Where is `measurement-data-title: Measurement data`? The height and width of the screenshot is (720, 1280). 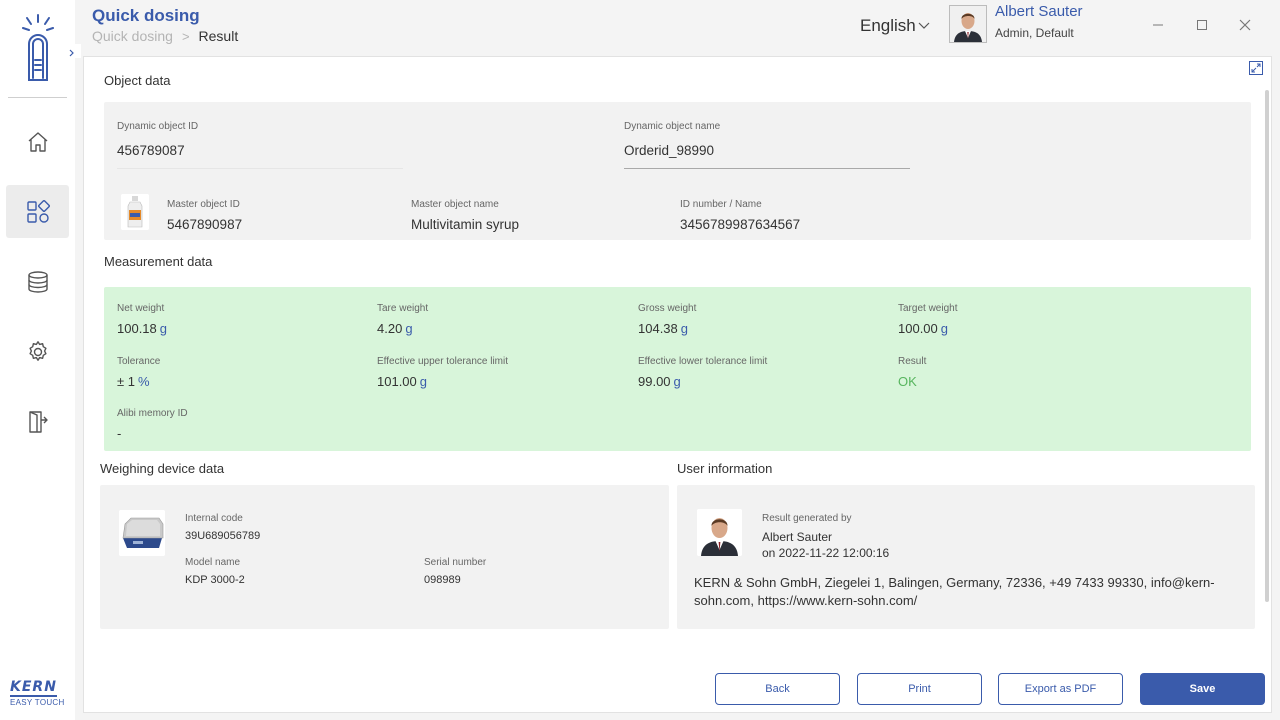
measurement-data-title: Measurement data is located at coordinates (158, 261).